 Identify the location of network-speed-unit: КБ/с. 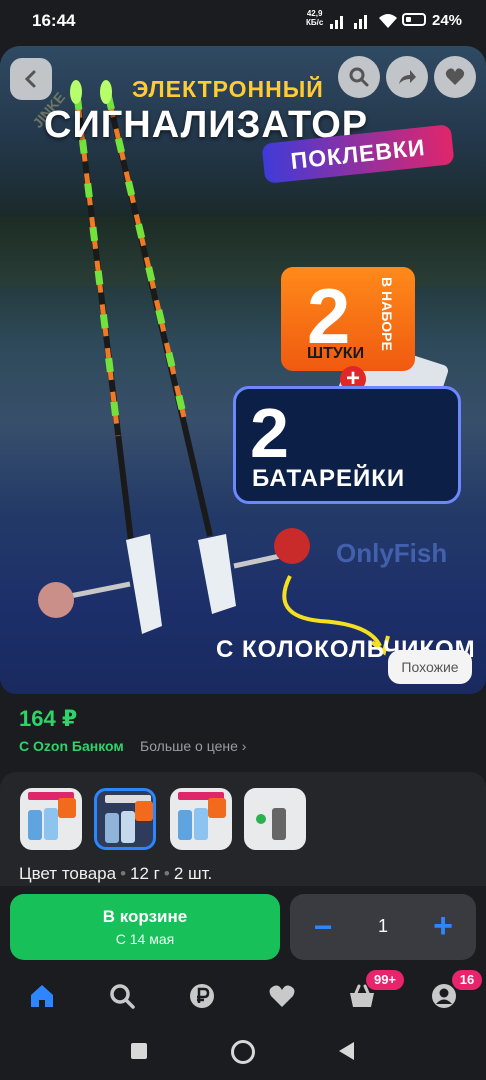
(315, 22).